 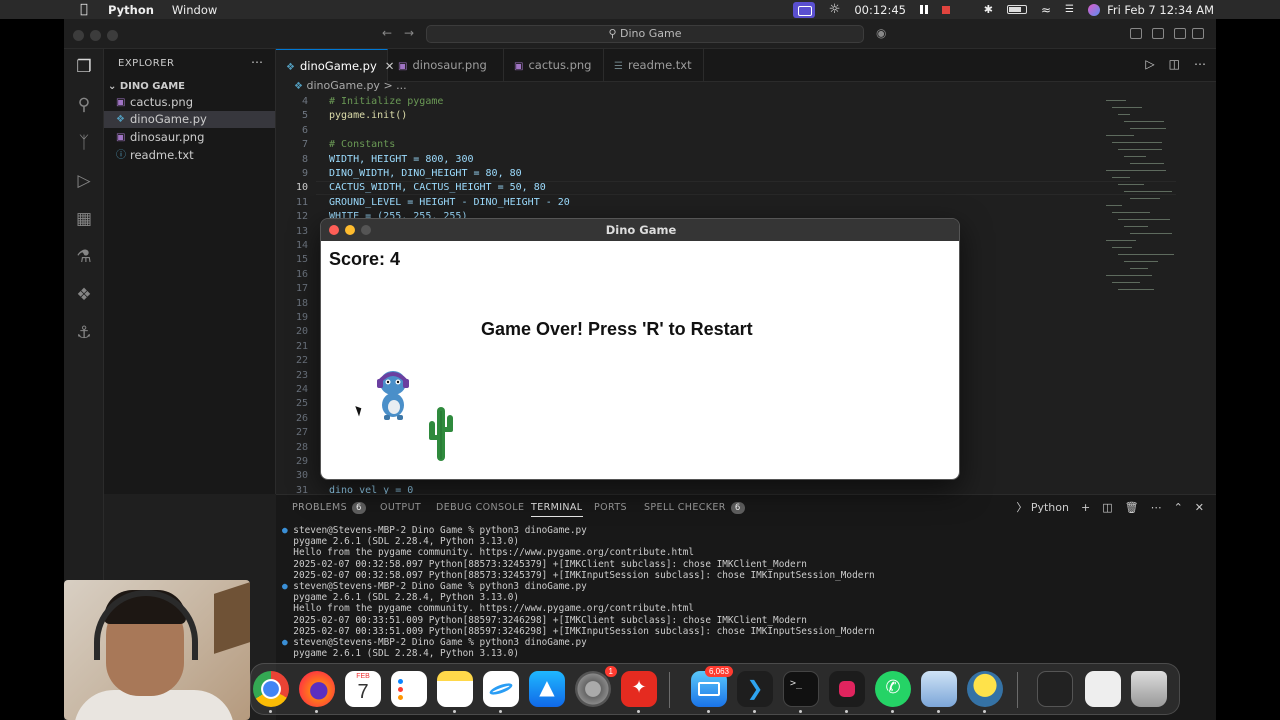 What do you see at coordinates (1016, 9) in the screenshot?
I see `battery-icon` at bounding box center [1016, 9].